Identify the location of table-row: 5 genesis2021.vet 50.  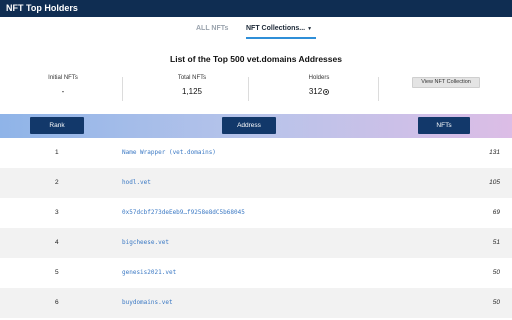
(256, 273).